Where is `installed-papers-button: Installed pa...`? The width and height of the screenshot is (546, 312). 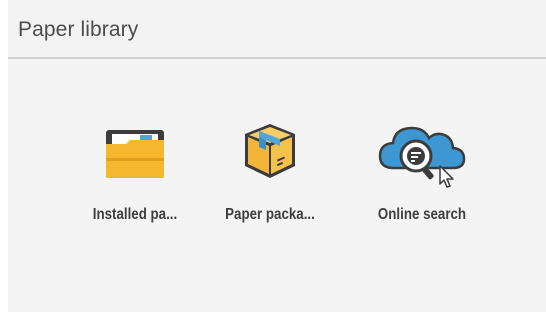 installed-papers-button: Installed pa... is located at coordinates (135, 180).